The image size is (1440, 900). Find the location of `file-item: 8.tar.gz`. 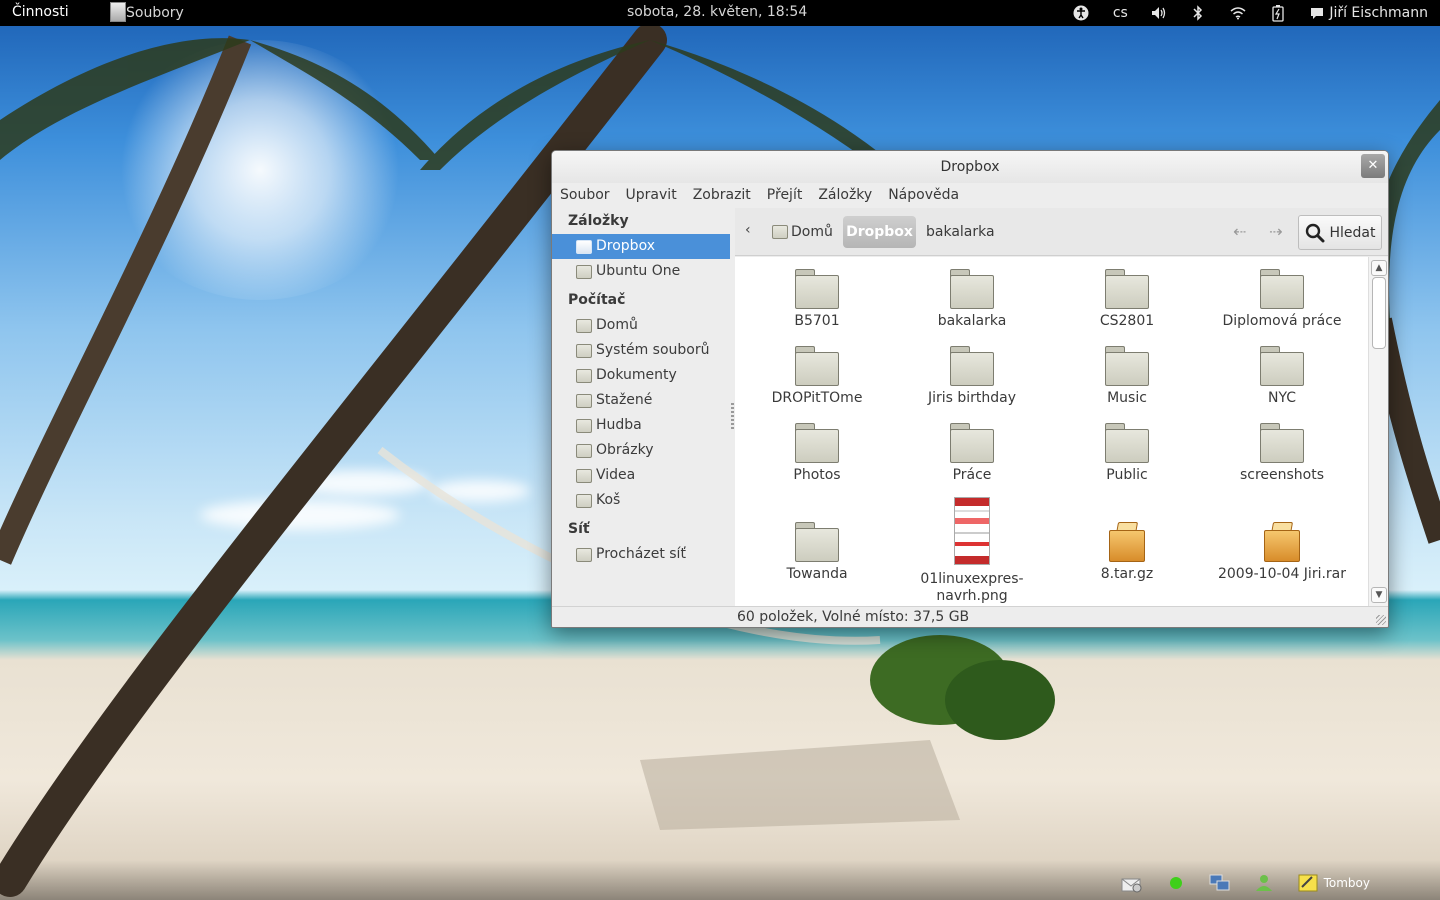

file-item: 8.tar.gz is located at coordinates (1127, 552).